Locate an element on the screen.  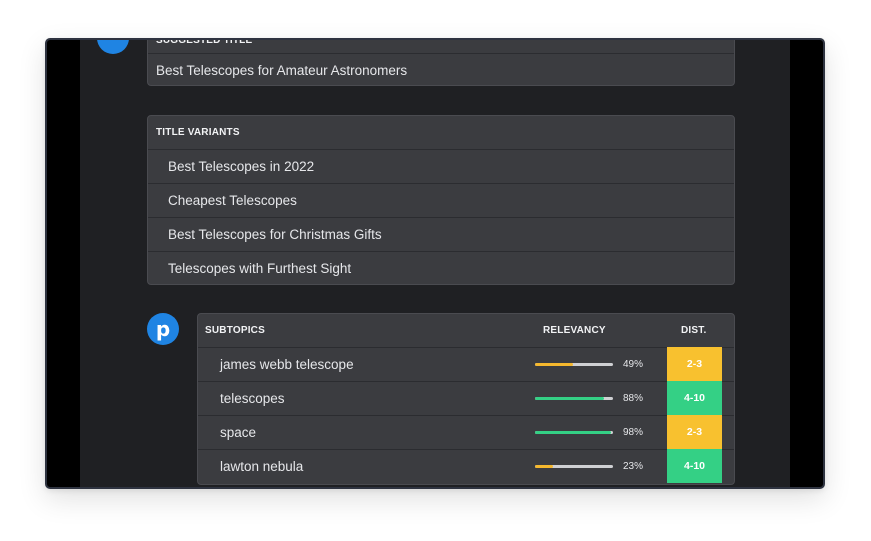
relevancy-percent: 98% is located at coordinates (633, 432).